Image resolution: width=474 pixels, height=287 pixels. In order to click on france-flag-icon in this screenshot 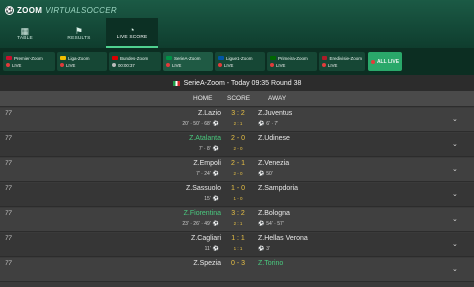, I will do `click(221, 58)`.